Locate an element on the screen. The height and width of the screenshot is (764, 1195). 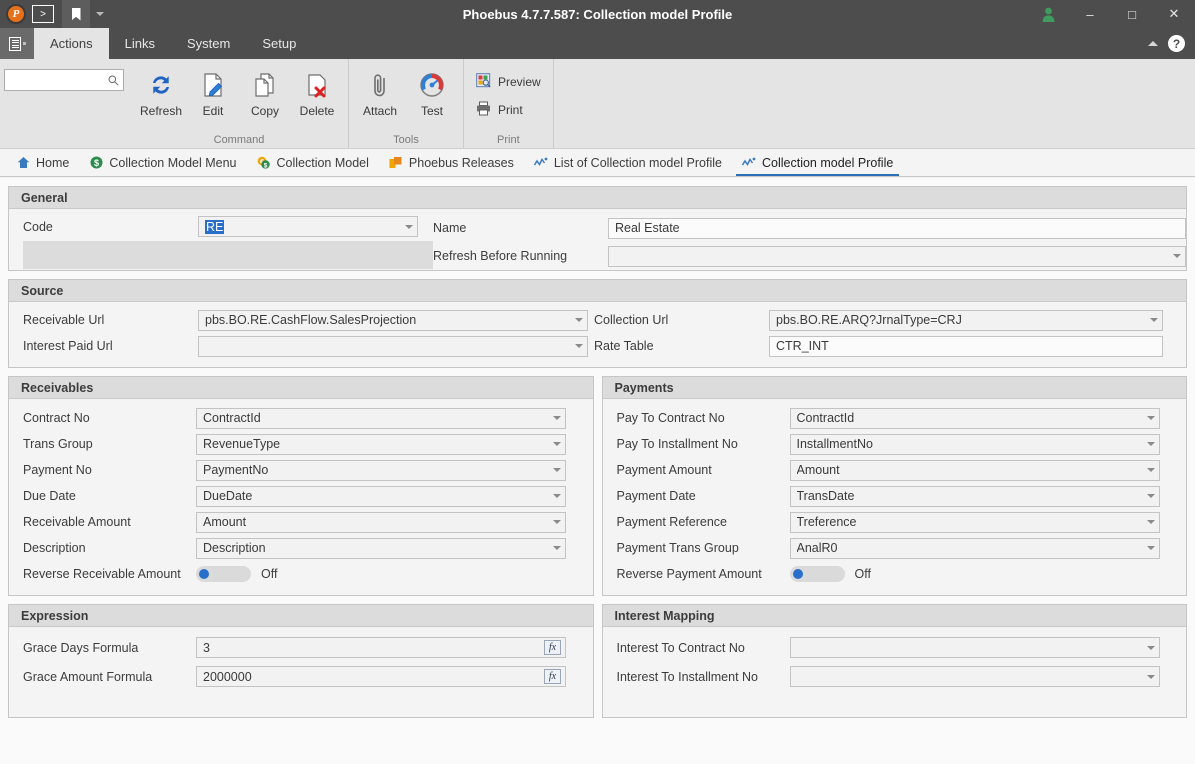
label-grace-amount-formula: Grace Amount Formula is located at coordinates (88, 676).